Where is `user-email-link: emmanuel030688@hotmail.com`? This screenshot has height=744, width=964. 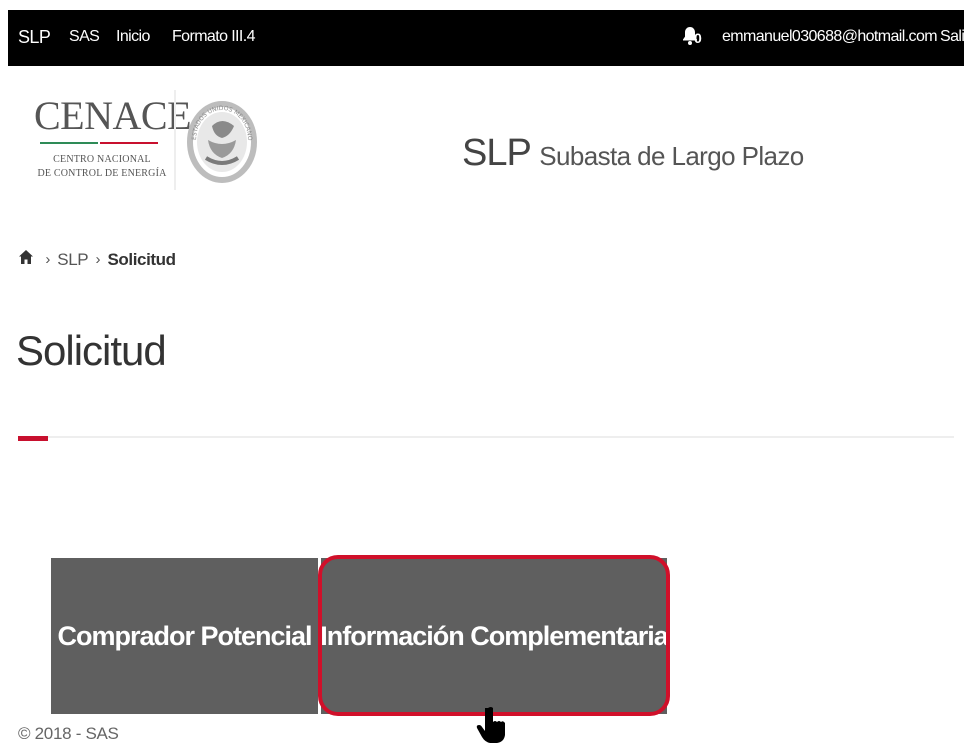 user-email-link: emmanuel030688@hotmail.com is located at coordinates (830, 37).